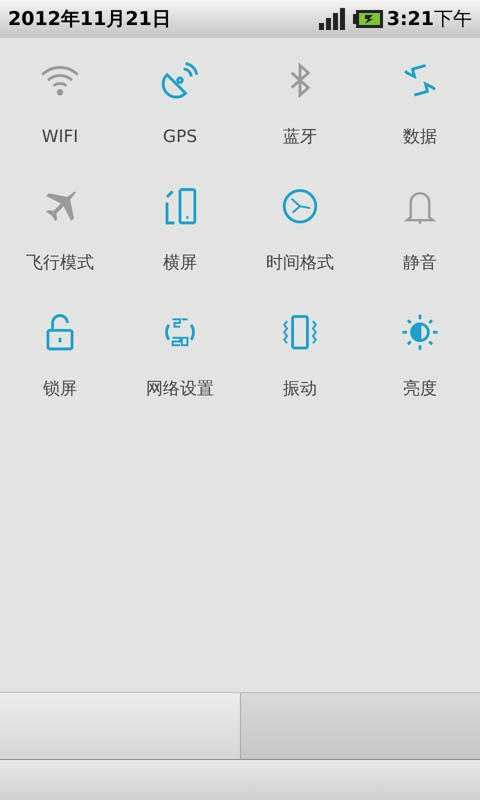 This screenshot has height=800, width=480. What do you see at coordinates (367, 19) in the screenshot?
I see `battery-charging-icon` at bounding box center [367, 19].